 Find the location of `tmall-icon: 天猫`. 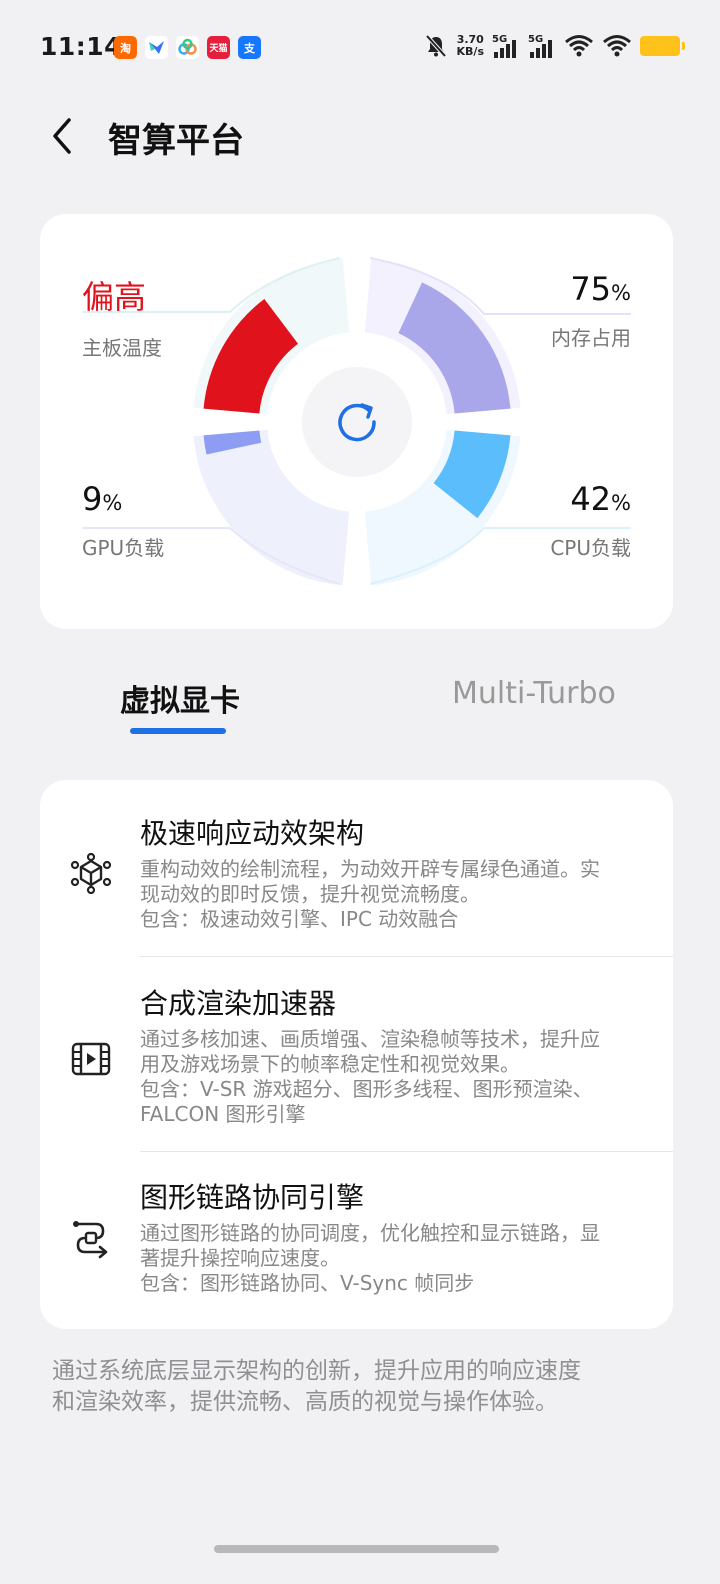

tmall-icon: 天猫 is located at coordinates (218, 47).